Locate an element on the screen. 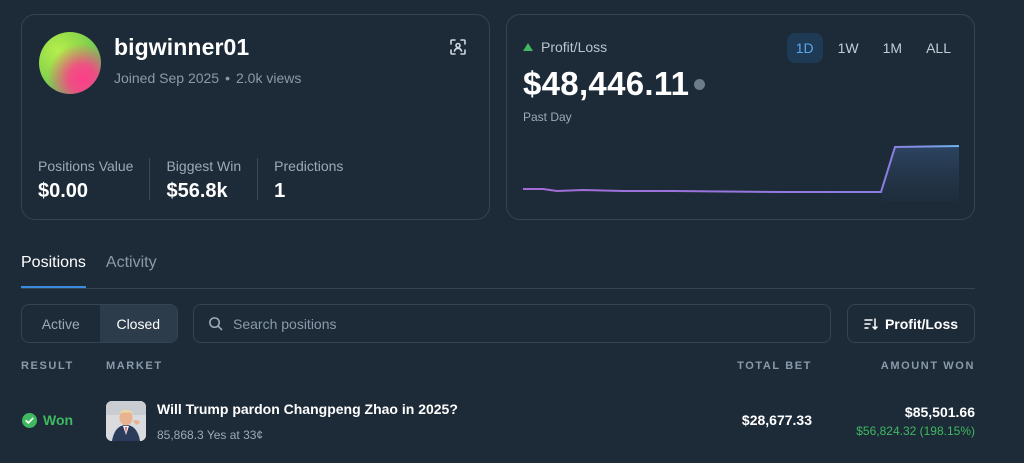 This screenshot has width=1024, height=463. status-filter: Active Closed is located at coordinates (99, 323).